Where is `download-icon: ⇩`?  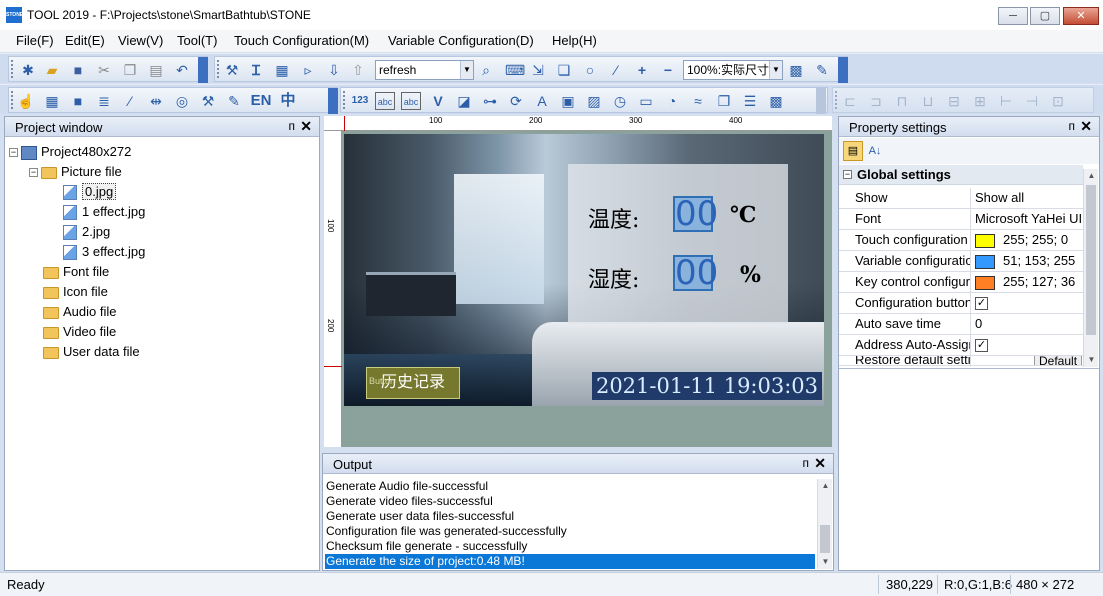
download-icon: ⇩ is located at coordinates (334, 70).